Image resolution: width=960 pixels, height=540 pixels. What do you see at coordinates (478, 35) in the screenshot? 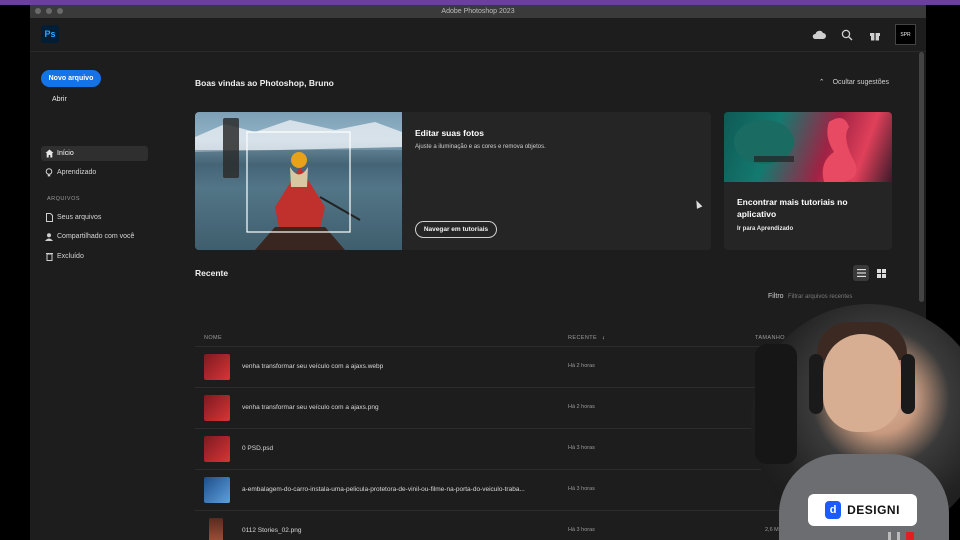
I see `app-header: Ps SPR` at bounding box center [478, 35].